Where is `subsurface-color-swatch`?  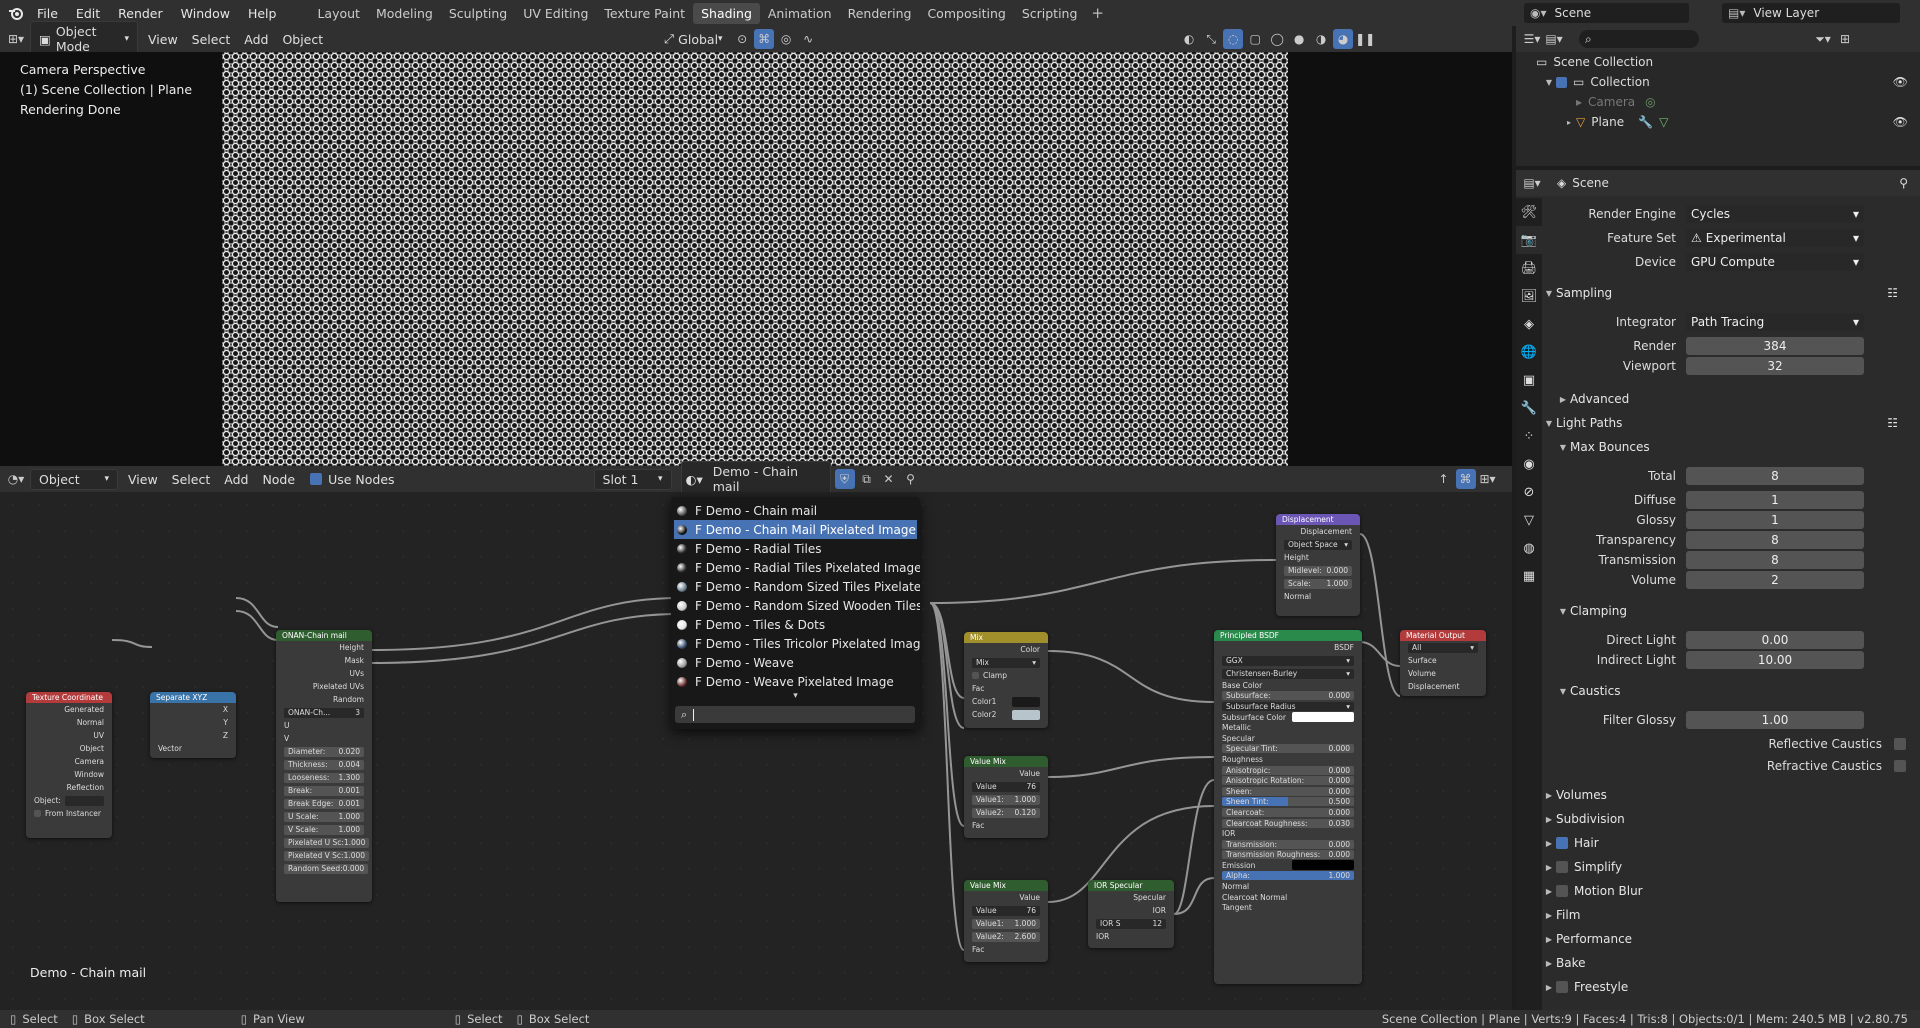 subsurface-color-swatch is located at coordinates (1323, 717).